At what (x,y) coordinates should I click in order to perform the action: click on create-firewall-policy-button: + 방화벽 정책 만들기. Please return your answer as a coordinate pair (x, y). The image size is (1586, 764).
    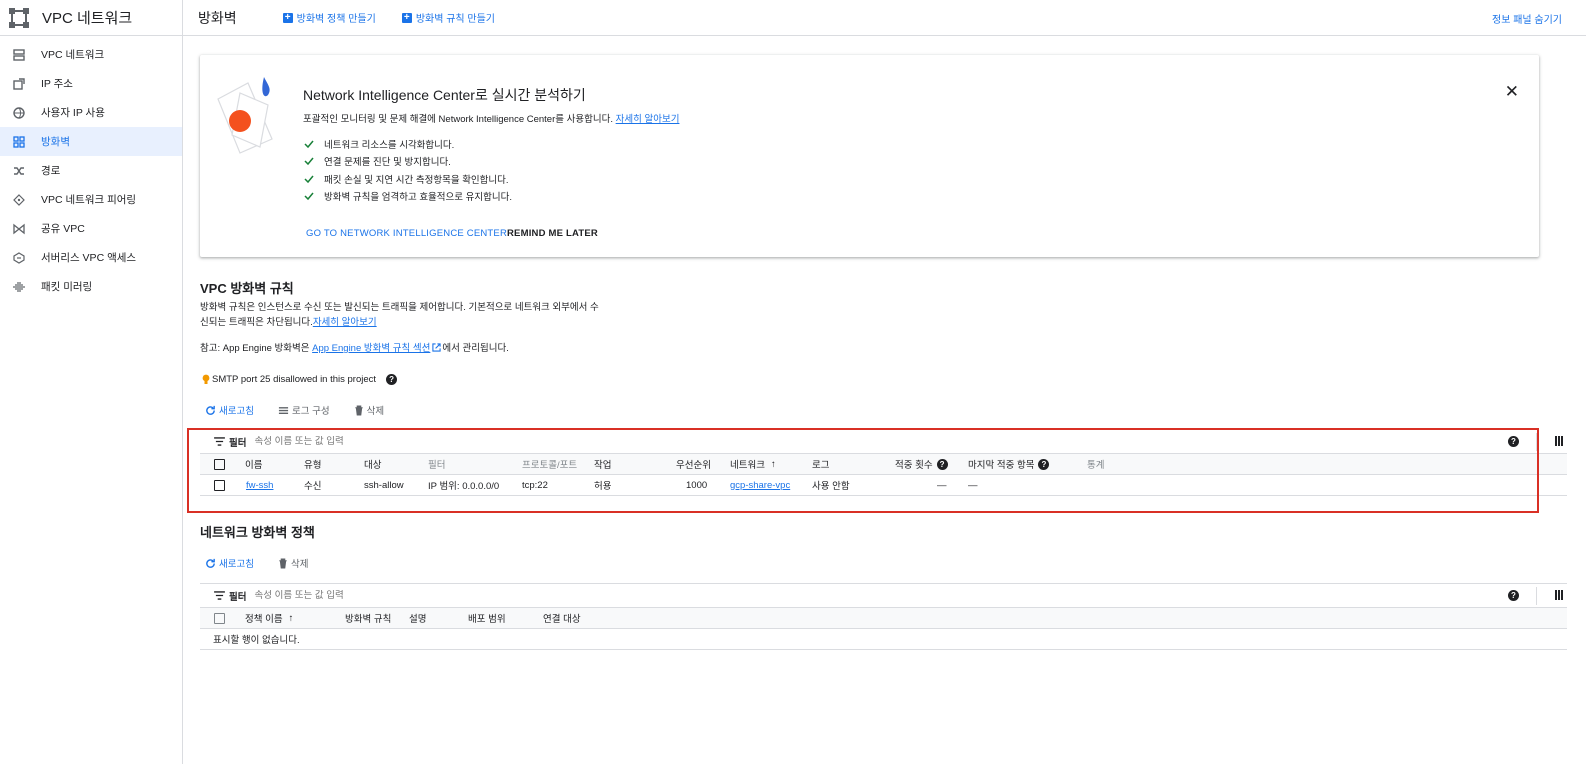
    Looking at the image, I should click on (329, 17).